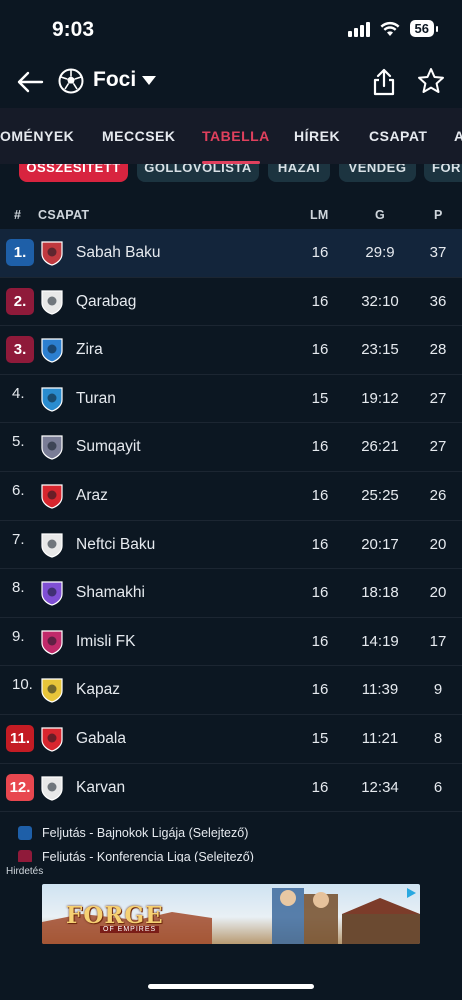 The image size is (462, 1000). What do you see at coordinates (145, 833) in the screenshot?
I see `legend-label: Feljutás - Bajnokok Ligája (Selejtező)` at bounding box center [145, 833].